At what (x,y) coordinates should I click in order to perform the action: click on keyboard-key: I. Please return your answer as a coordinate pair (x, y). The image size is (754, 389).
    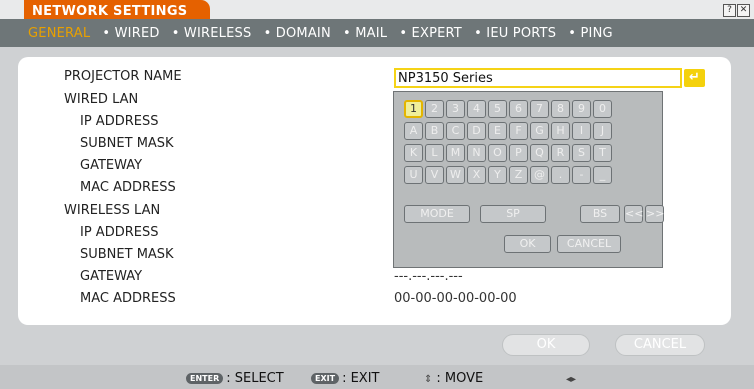
    Looking at the image, I should click on (581, 131).